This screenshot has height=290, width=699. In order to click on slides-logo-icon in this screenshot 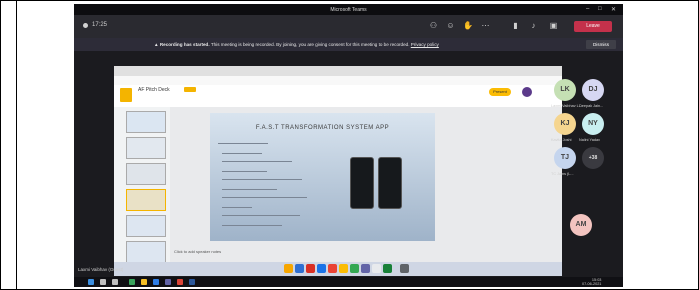, I will do `click(126, 95)`.